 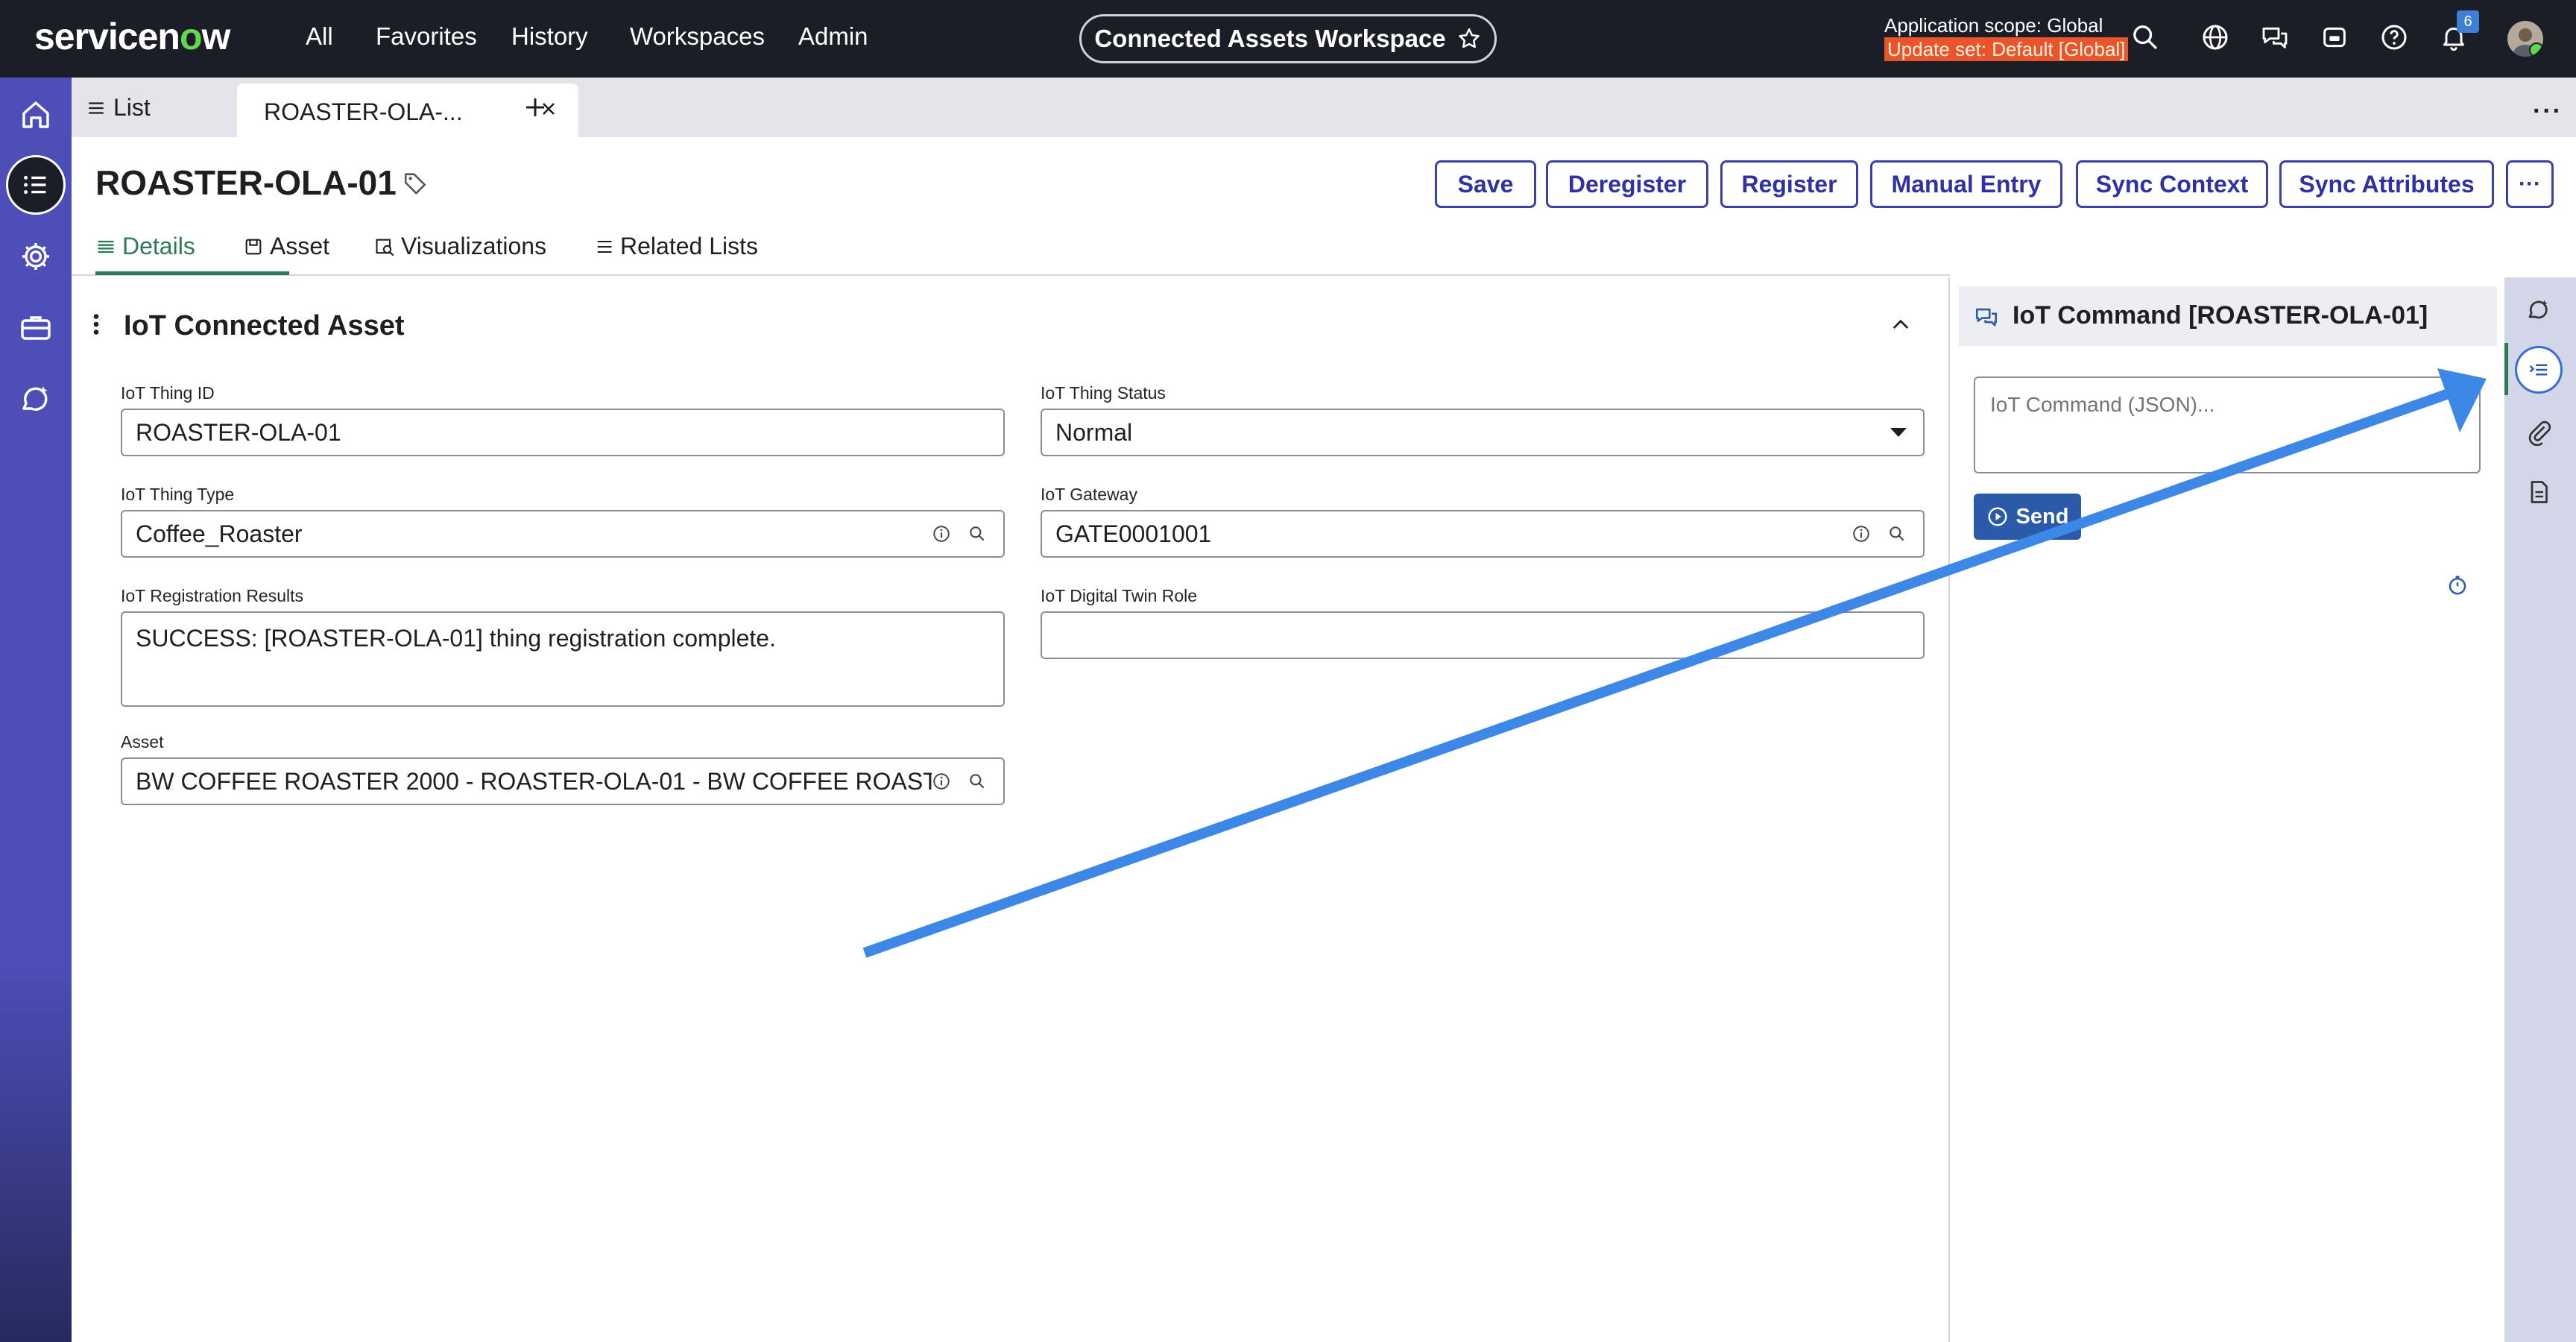 What do you see at coordinates (300, 246) in the screenshot?
I see `tab-asset-label: Asset` at bounding box center [300, 246].